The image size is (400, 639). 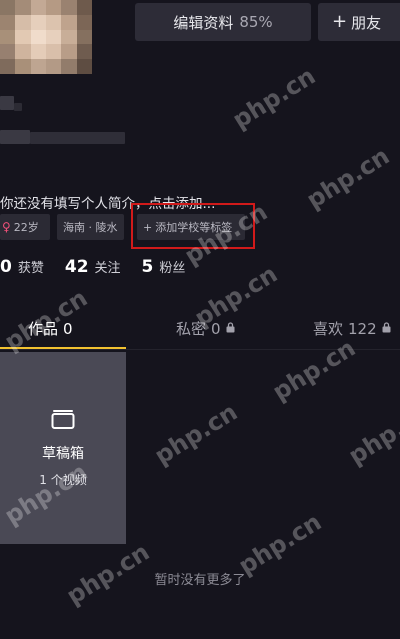 I want to click on tab-label: 喜欢, so click(x=328, y=329).